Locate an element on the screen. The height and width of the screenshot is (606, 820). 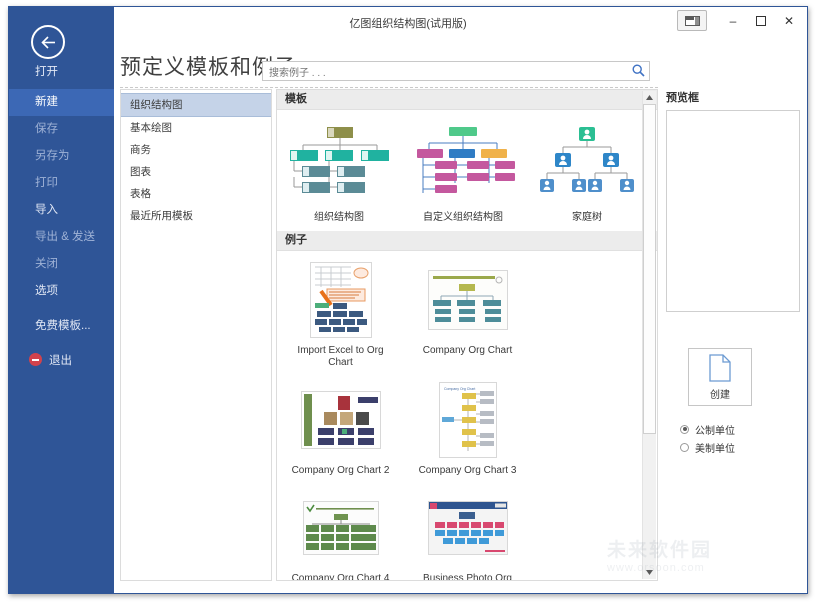
template-item-label: 自定义组织结构图 is located at coordinates (463, 217).